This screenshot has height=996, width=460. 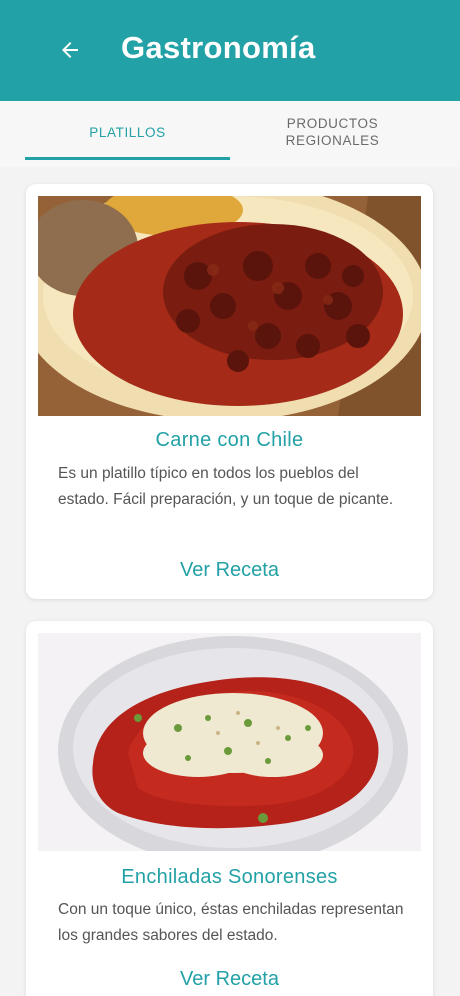 I want to click on dish-title: Carne con Chile, so click(x=229, y=440).